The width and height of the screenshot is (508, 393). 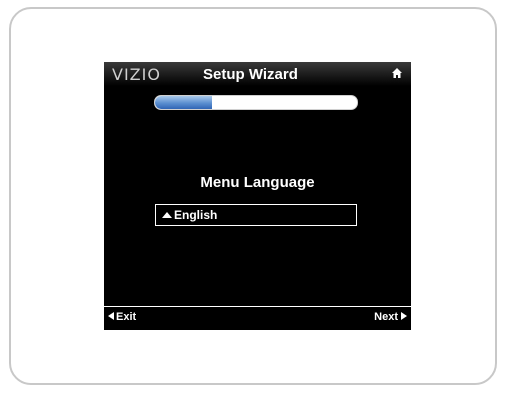 What do you see at coordinates (126, 317) in the screenshot?
I see `exit-label: Exit` at bounding box center [126, 317].